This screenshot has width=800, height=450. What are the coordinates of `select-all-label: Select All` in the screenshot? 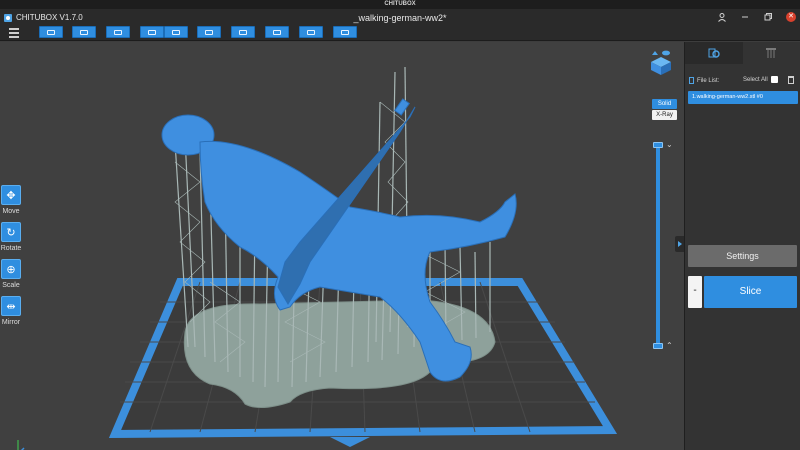 It's located at (755, 80).